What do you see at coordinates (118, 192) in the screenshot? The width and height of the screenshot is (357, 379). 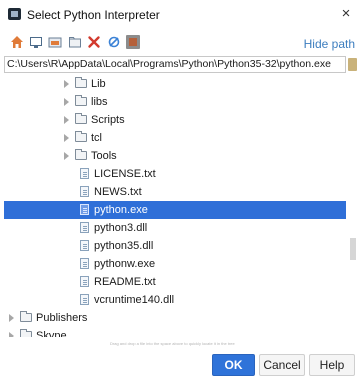 I see `tree-item-label: NEWS.txt` at bounding box center [118, 192].